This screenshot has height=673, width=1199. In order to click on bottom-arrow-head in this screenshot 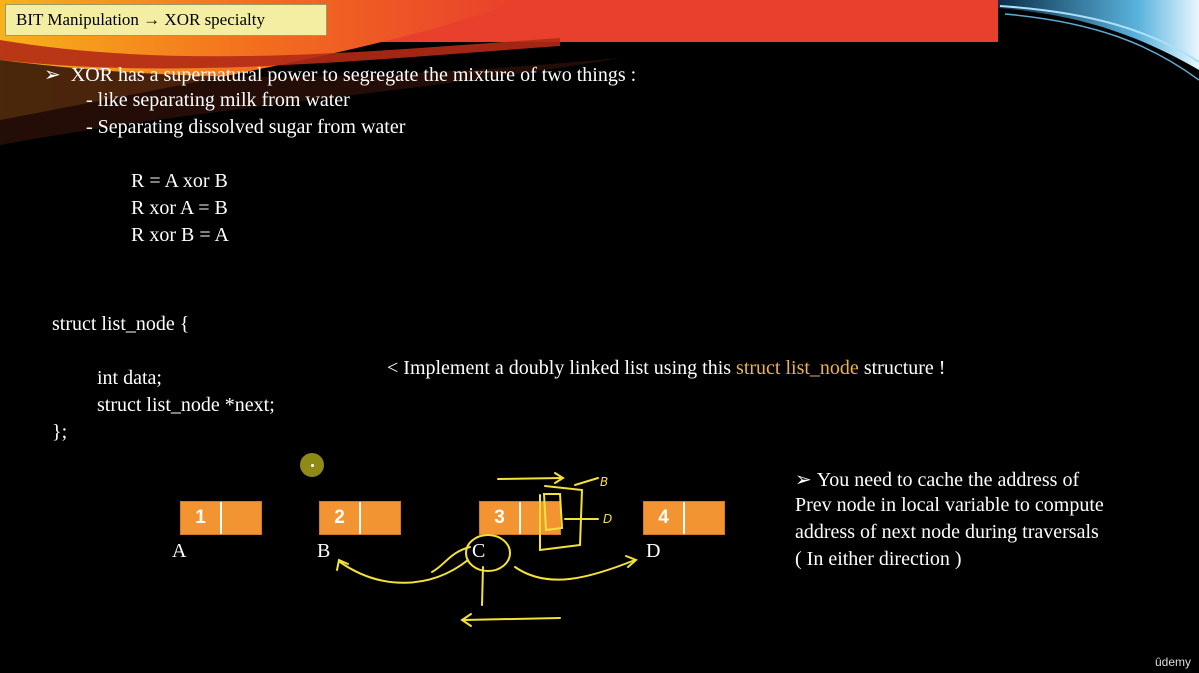, I will do `click(466, 620)`.